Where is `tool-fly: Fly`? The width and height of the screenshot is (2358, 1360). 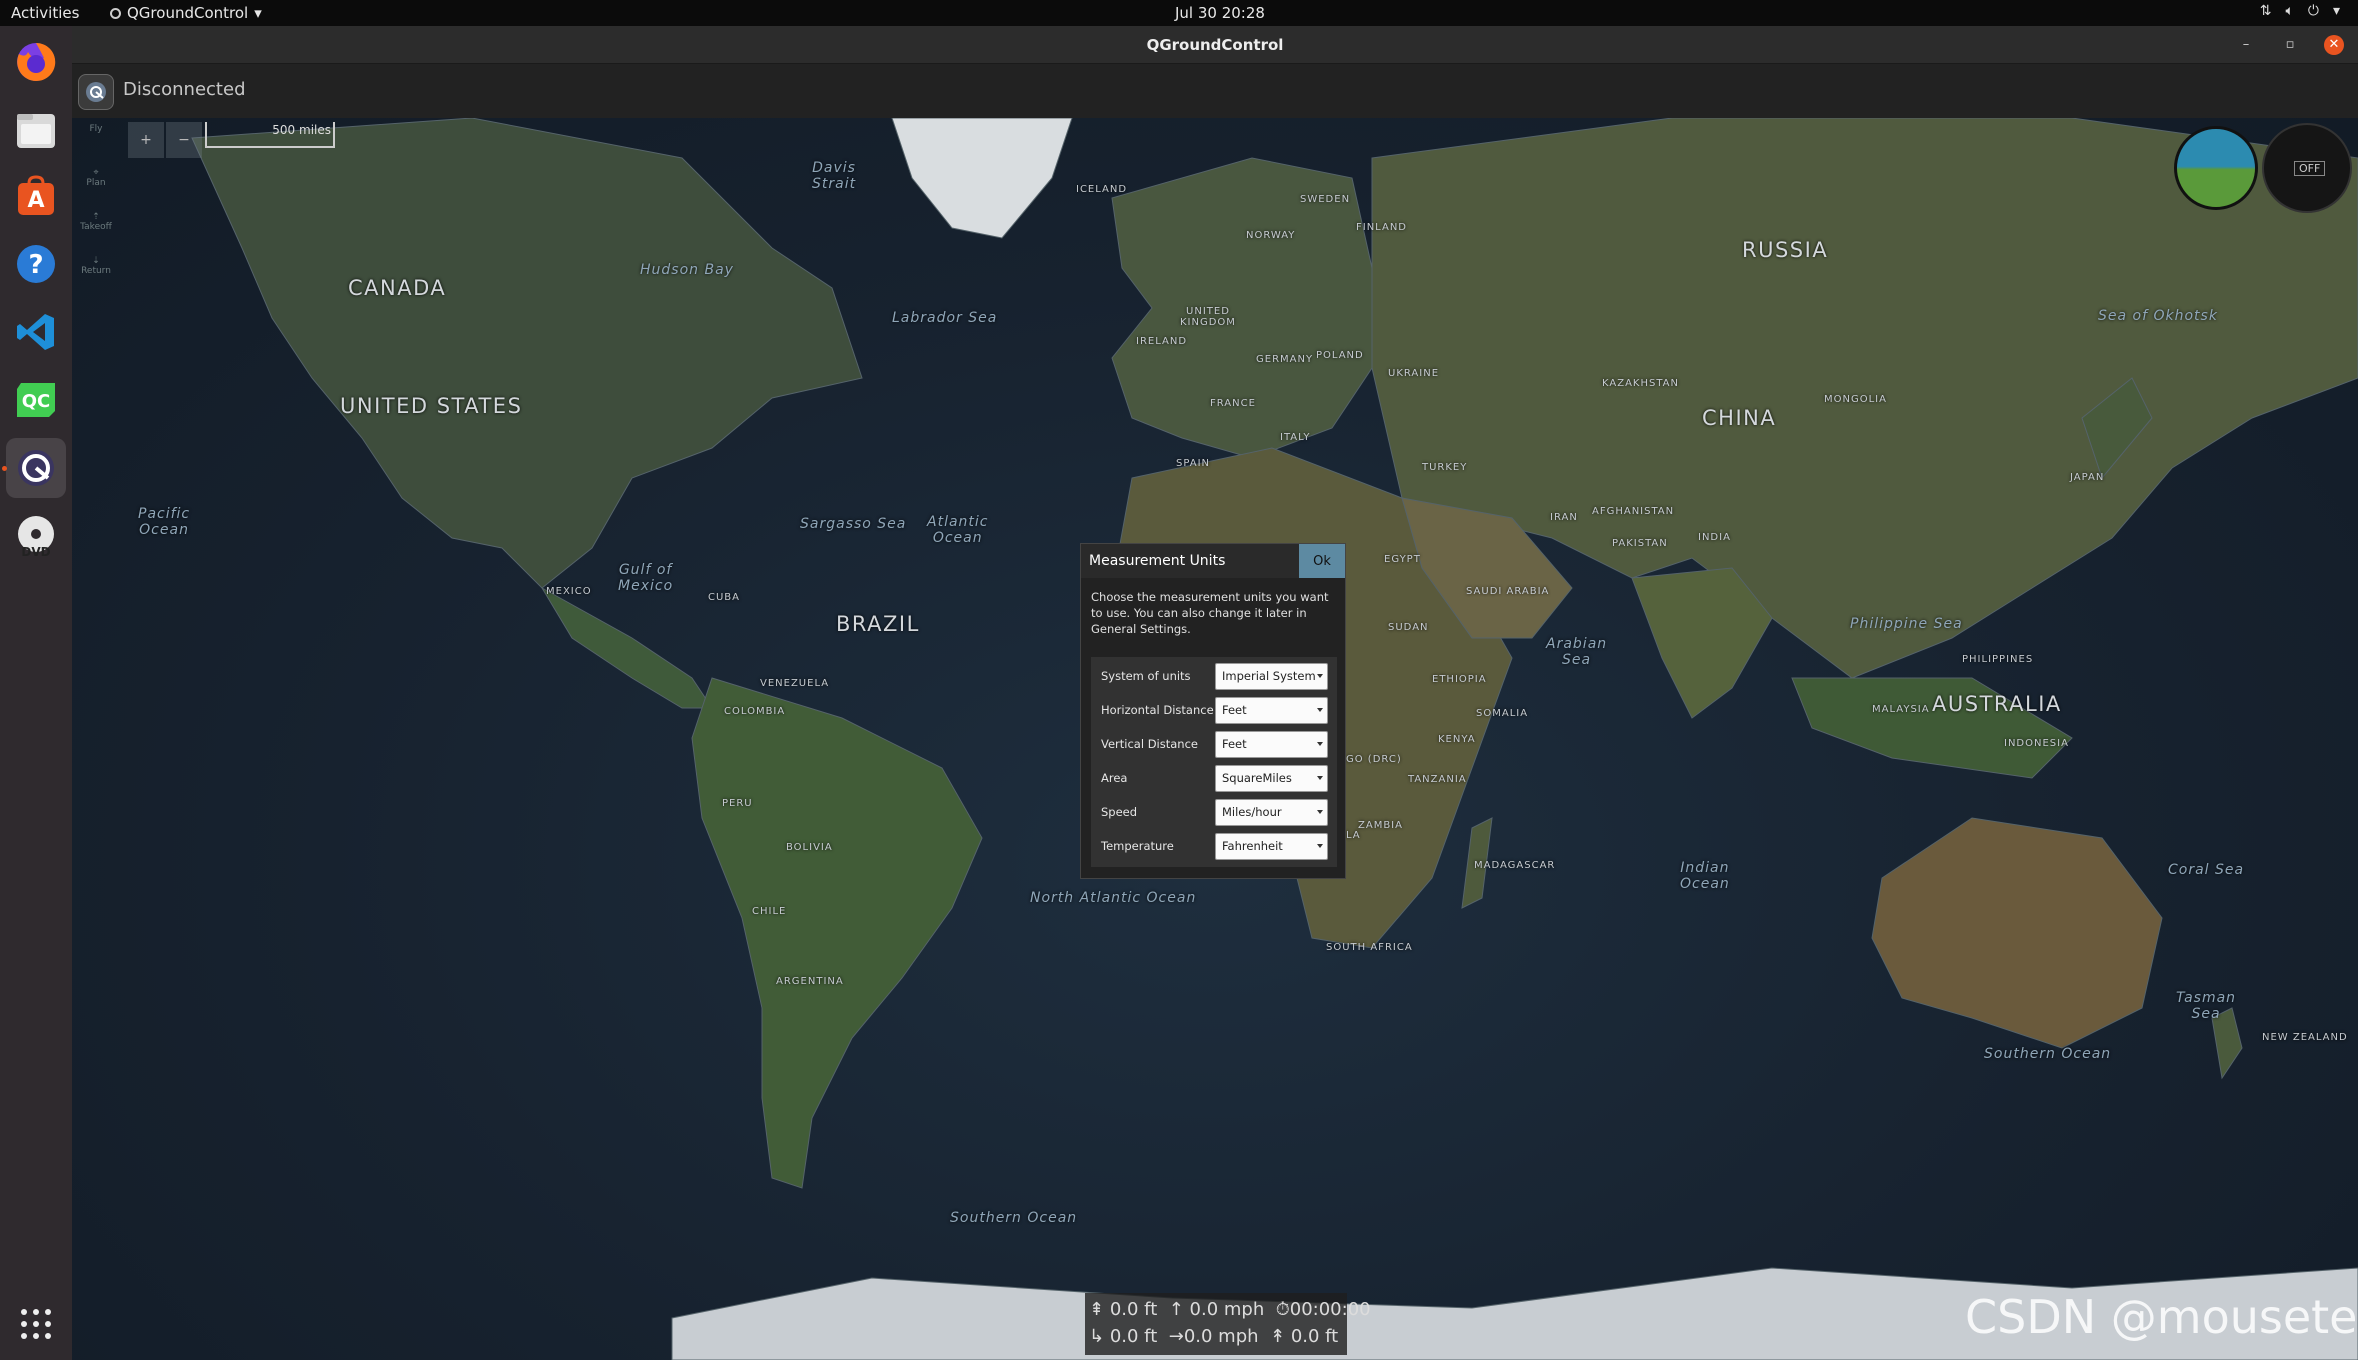
tool-fly: Fly is located at coordinates (96, 146).